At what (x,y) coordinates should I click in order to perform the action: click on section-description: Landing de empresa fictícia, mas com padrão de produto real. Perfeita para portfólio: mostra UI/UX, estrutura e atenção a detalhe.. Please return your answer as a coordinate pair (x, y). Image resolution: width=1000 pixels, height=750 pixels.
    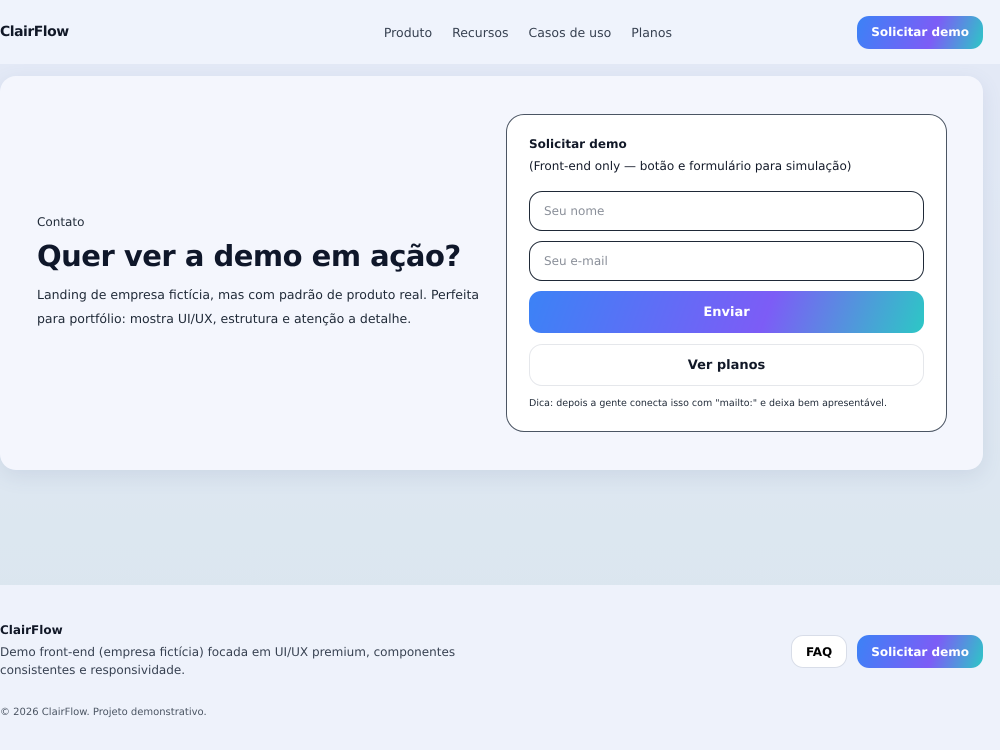
    Looking at the image, I should click on (258, 307).